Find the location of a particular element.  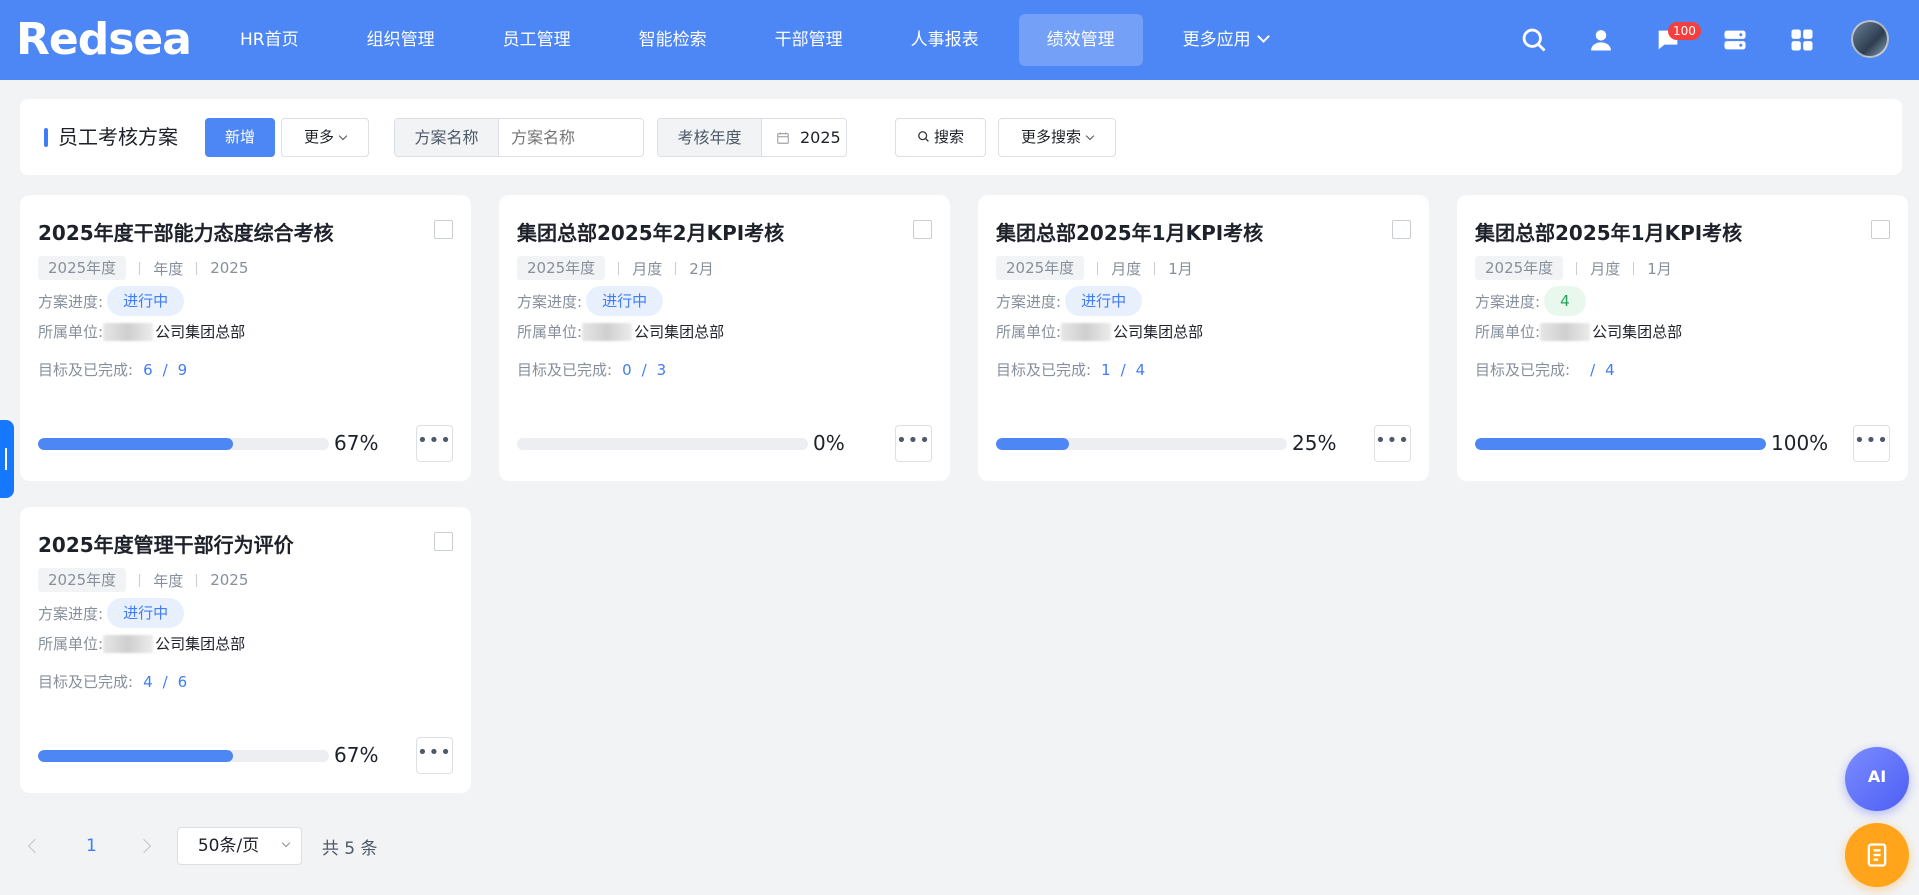

filter-bar: 员工考核方案 新增 更多 方案名称 考核年度 2025 搜索 更多搜索 is located at coordinates (961, 137).